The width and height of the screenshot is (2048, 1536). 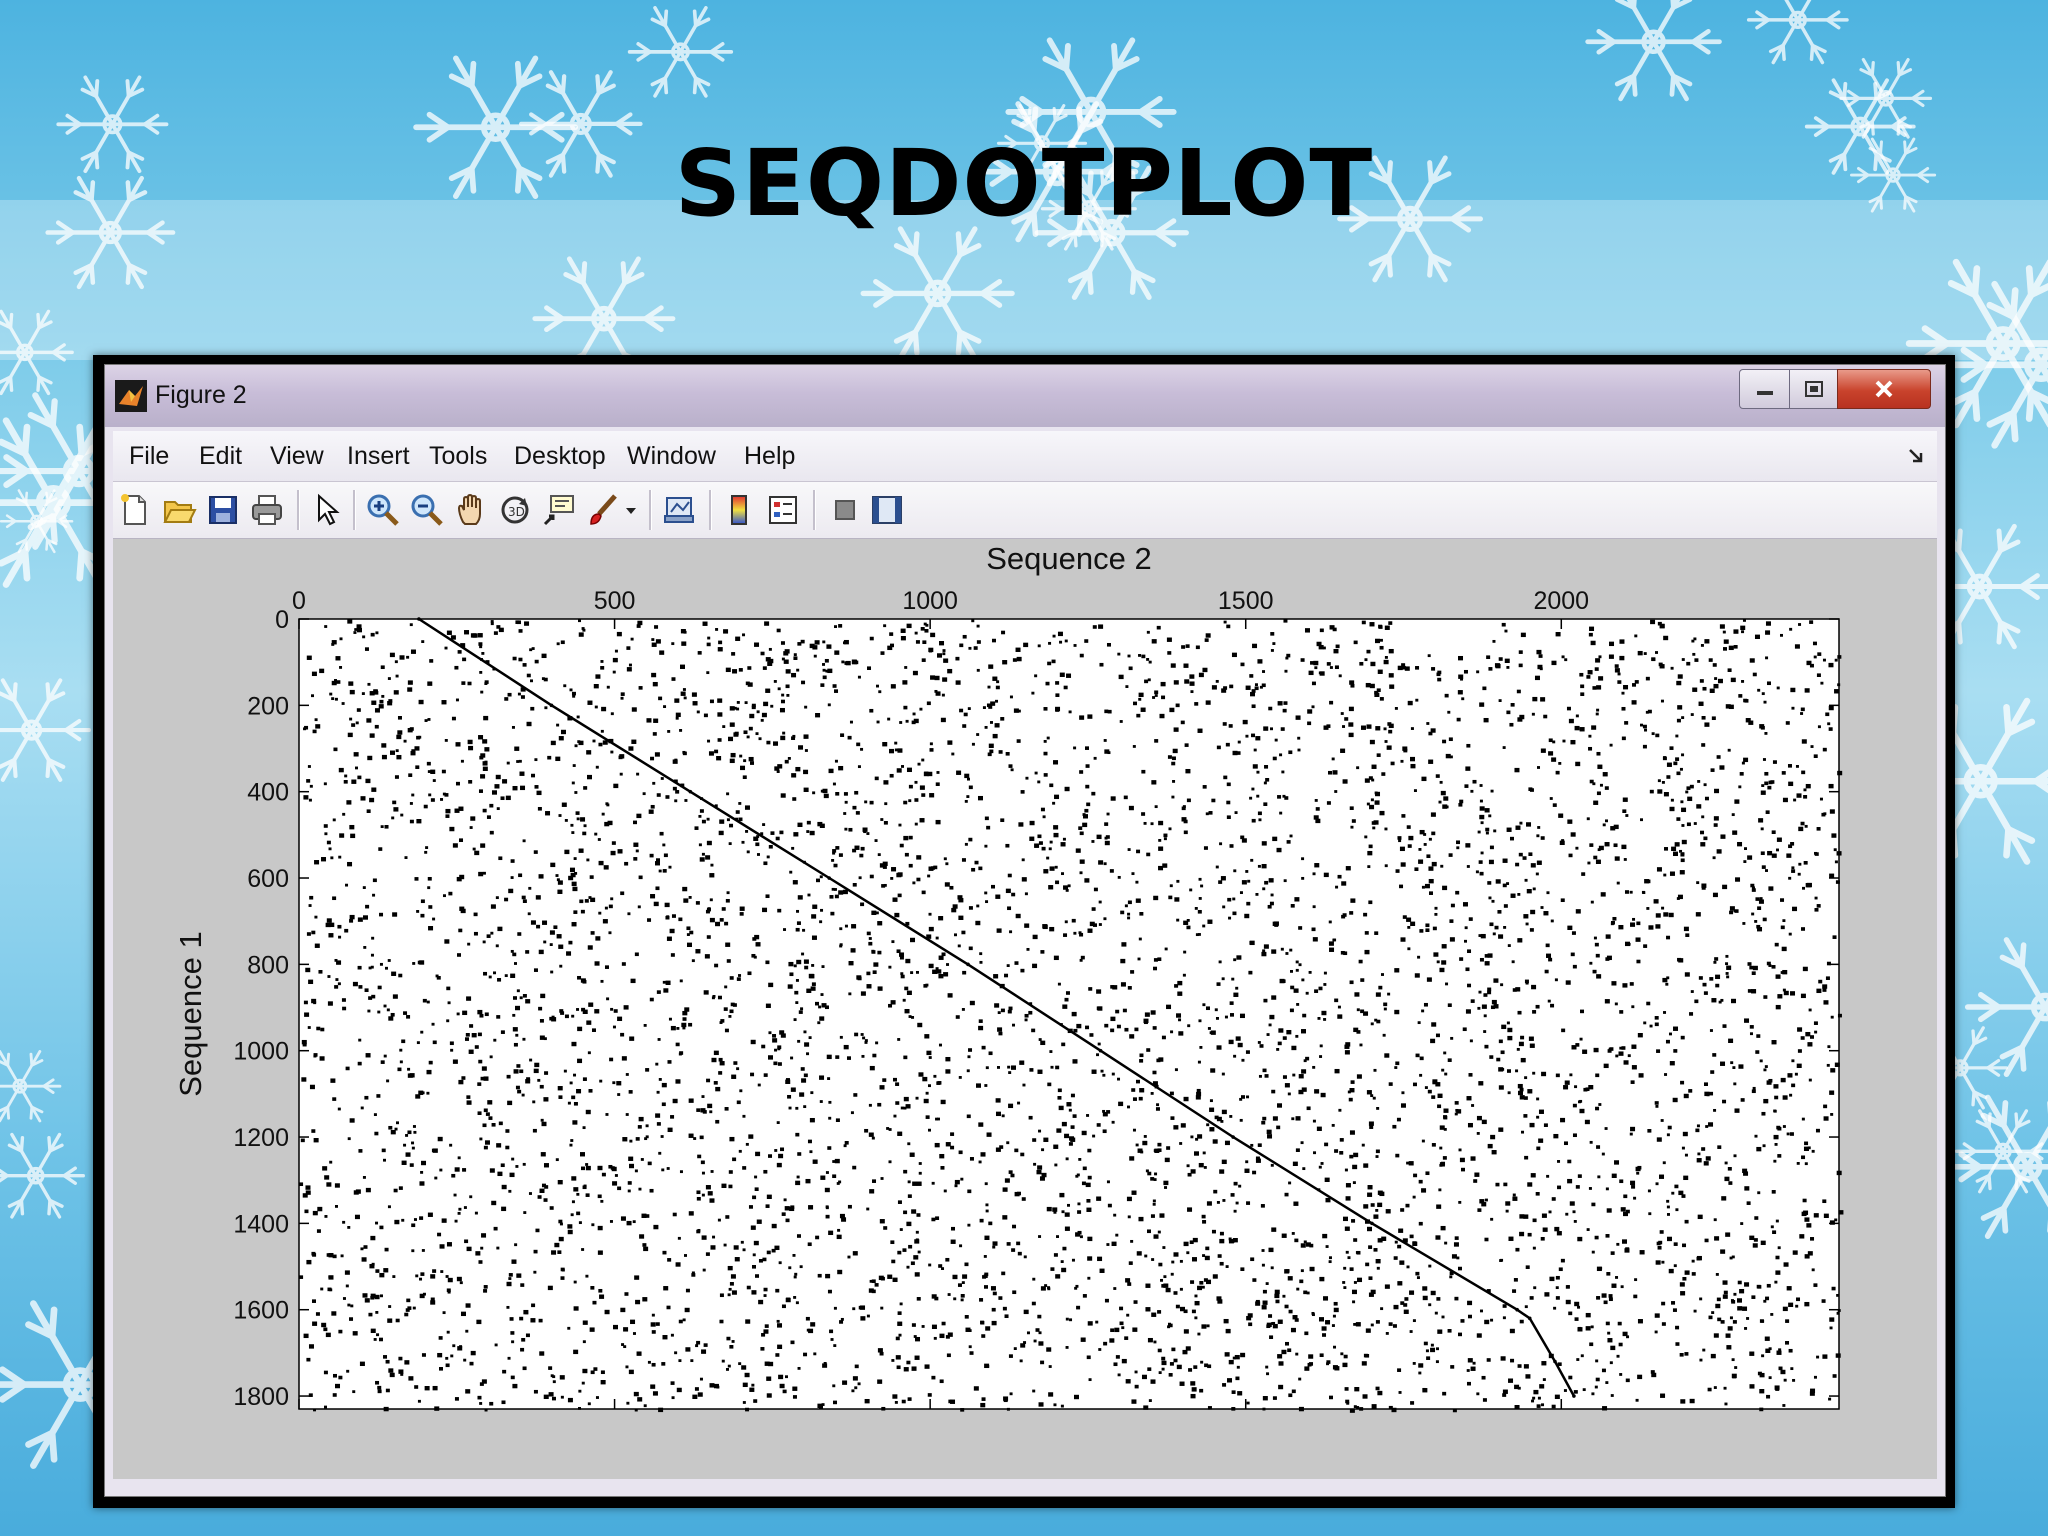 I want to click on show-plot-tools-icon, so click(x=887, y=510).